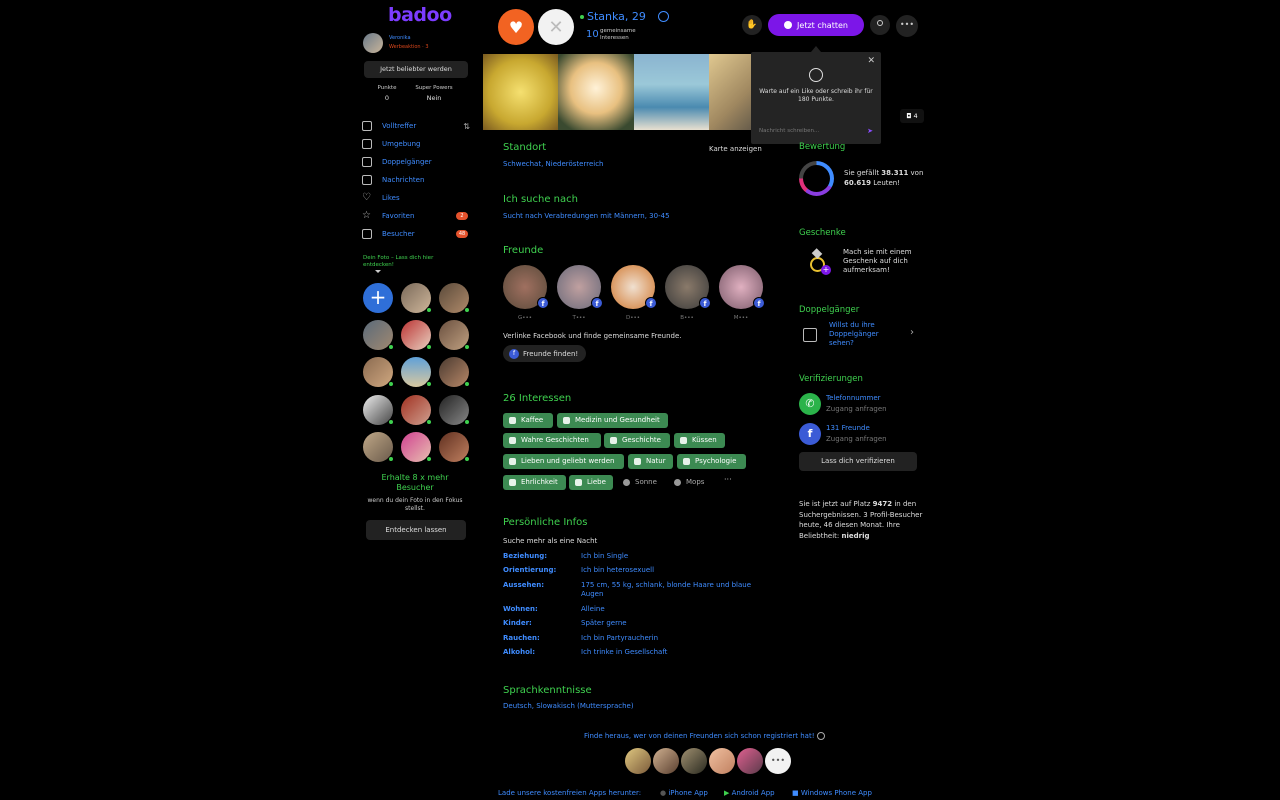  Describe the element at coordinates (858, 461) in the screenshot. I see `get-verified-button: Lass dich verifizieren` at that location.